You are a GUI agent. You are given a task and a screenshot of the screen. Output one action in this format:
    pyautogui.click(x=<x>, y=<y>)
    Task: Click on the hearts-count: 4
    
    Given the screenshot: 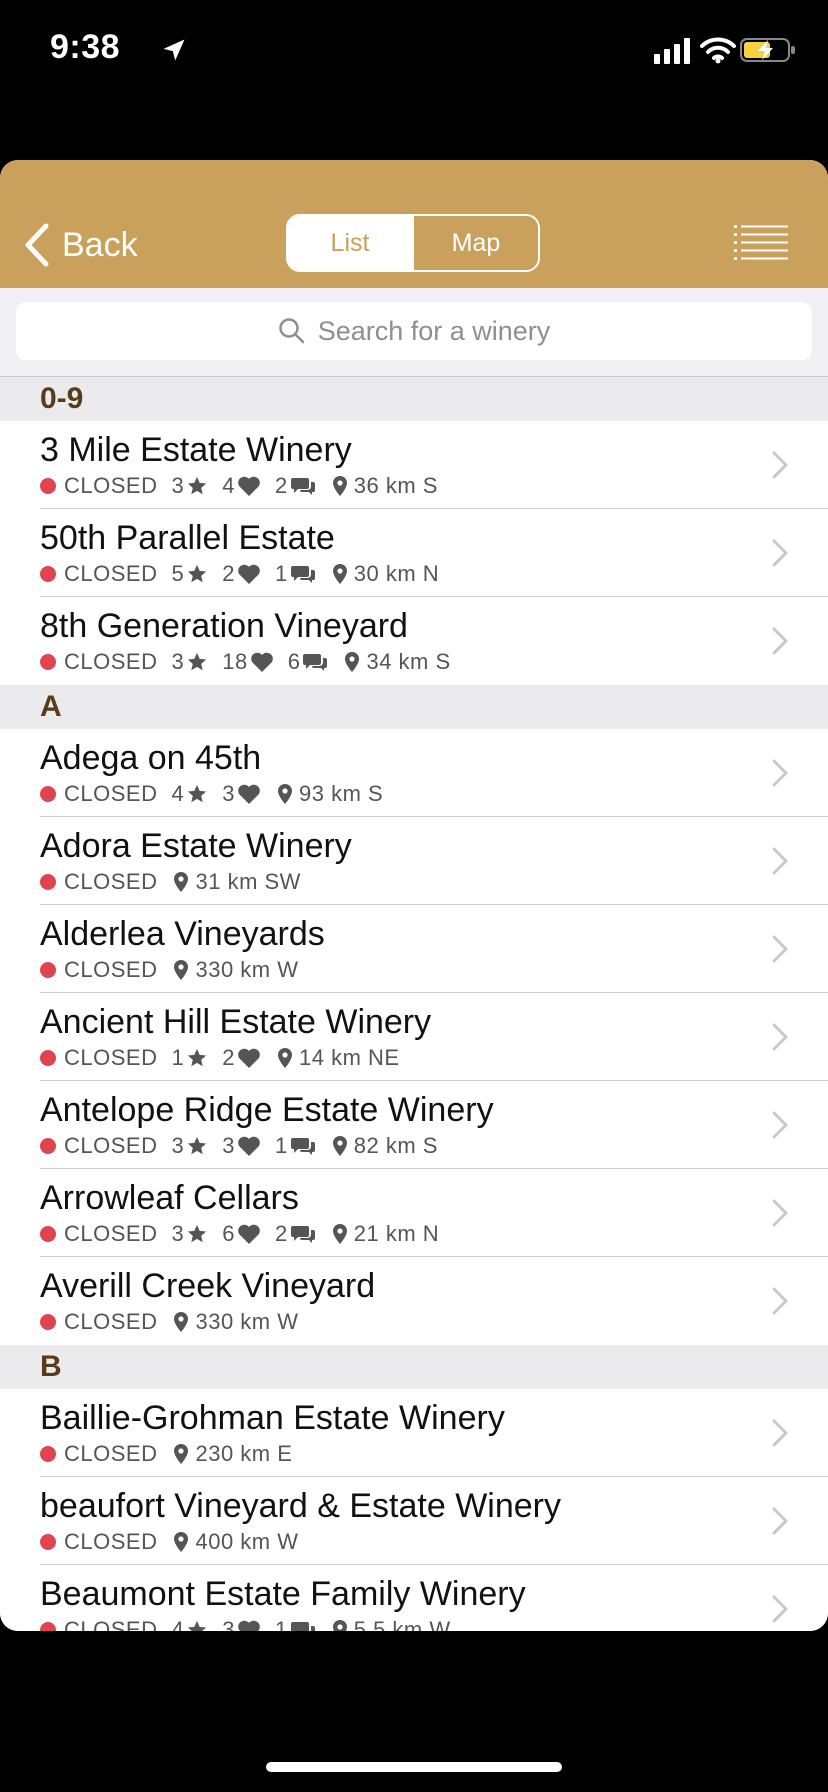 What is the action you would take?
    pyautogui.click(x=228, y=485)
    